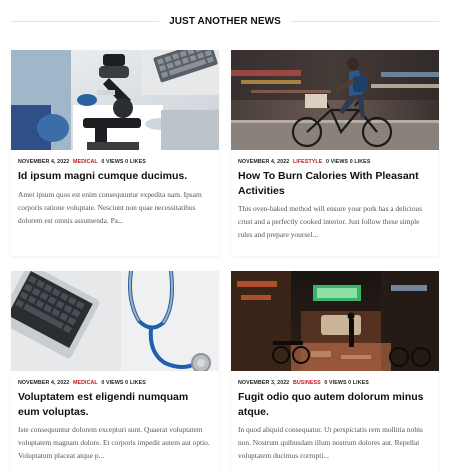 The image size is (450, 473). I want to click on night-street-photo, so click(335, 321).